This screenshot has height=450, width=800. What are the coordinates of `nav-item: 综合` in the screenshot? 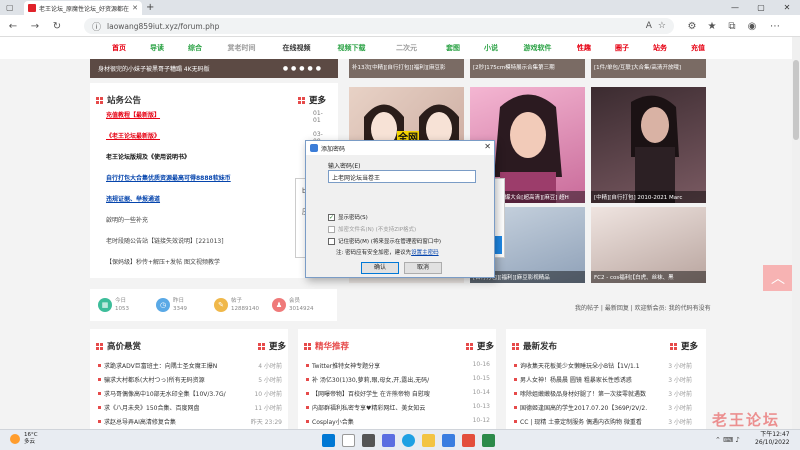 It's located at (195, 48).